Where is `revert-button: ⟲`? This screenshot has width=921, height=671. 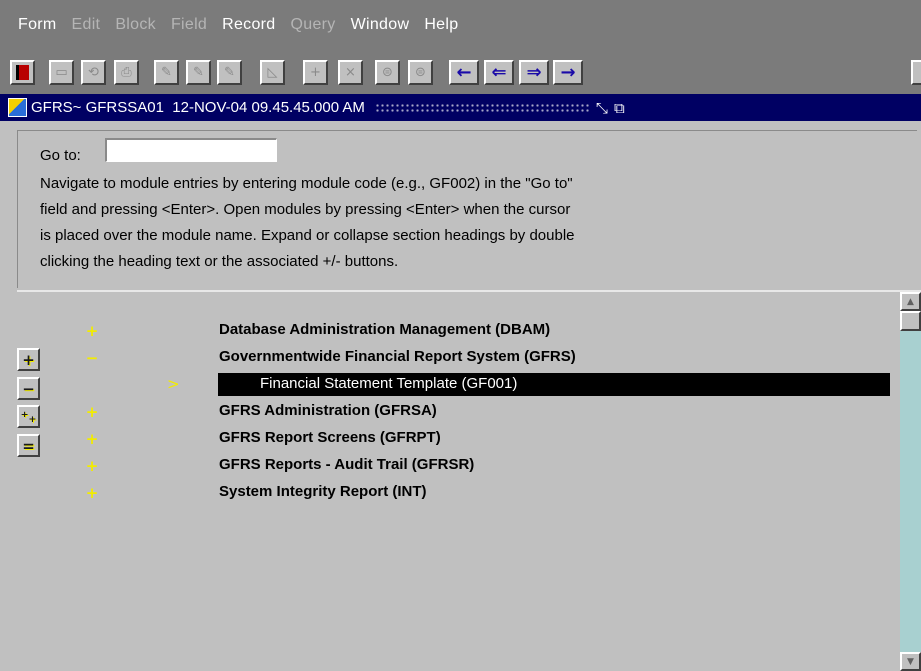 revert-button: ⟲ is located at coordinates (93, 72).